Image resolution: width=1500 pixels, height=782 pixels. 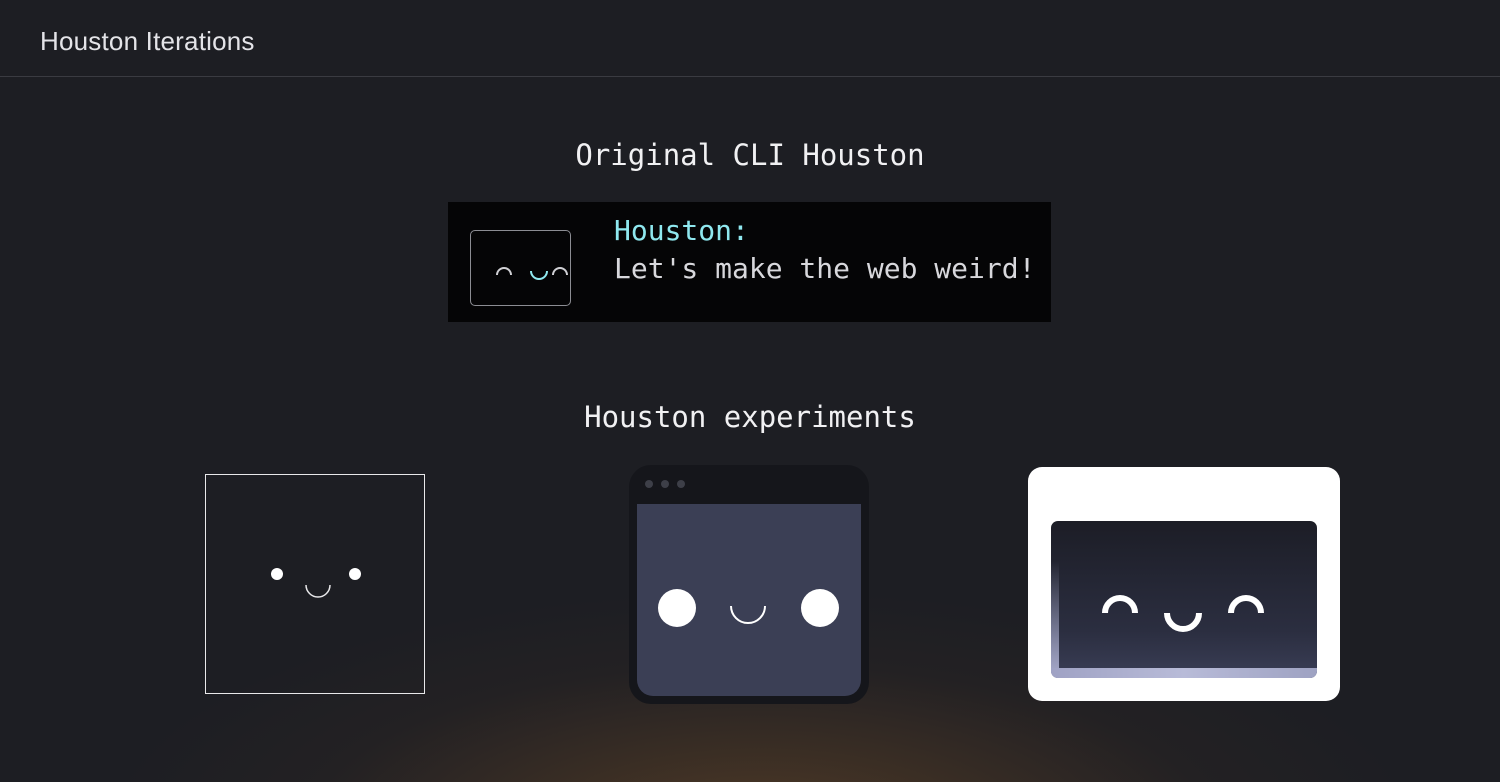 I want to click on site-title: Houston Iterations, so click(x=147, y=41).